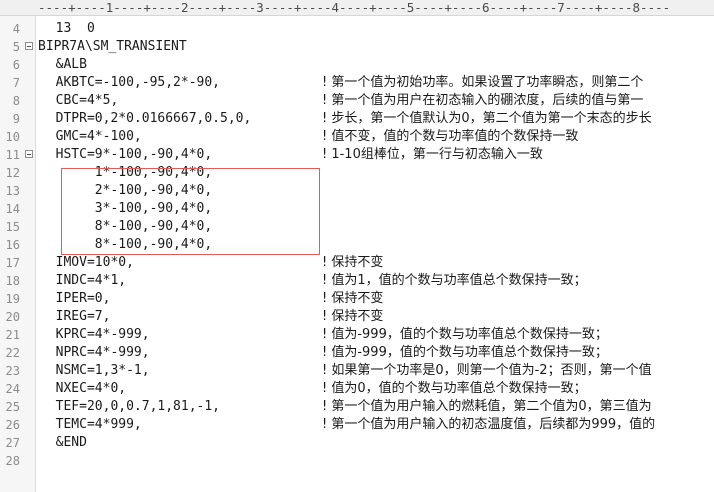 This screenshot has height=492, width=714. I want to click on code-line: 22 NPRC=4*-999, ! 值为-999，值的个数与功率值总个数保持一致；, so click(357, 353).